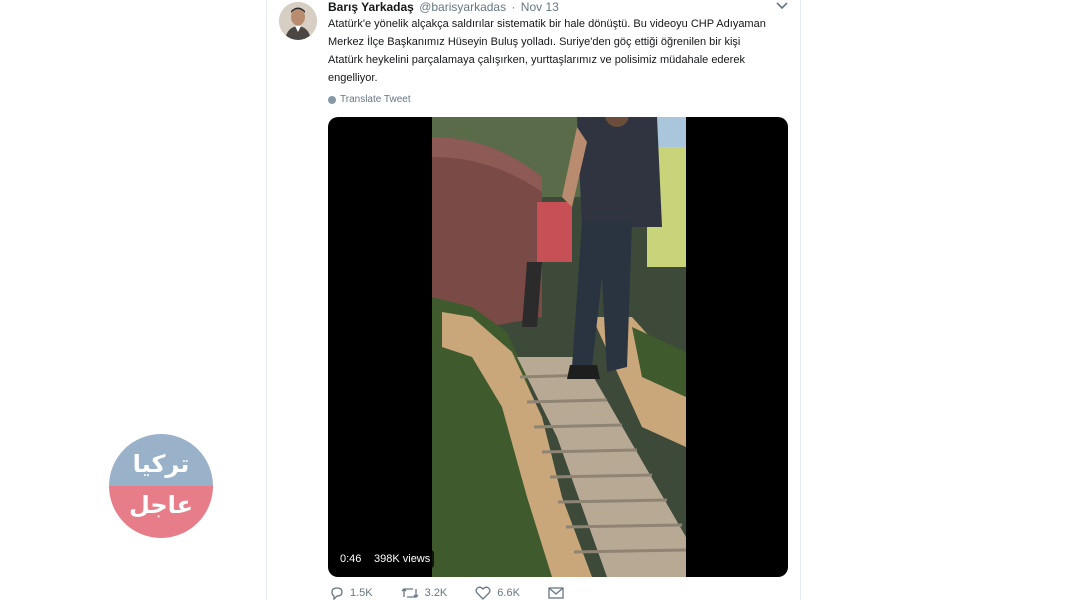 The height and width of the screenshot is (600, 1066). I want to click on timeline-right-border, so click(800, 300).